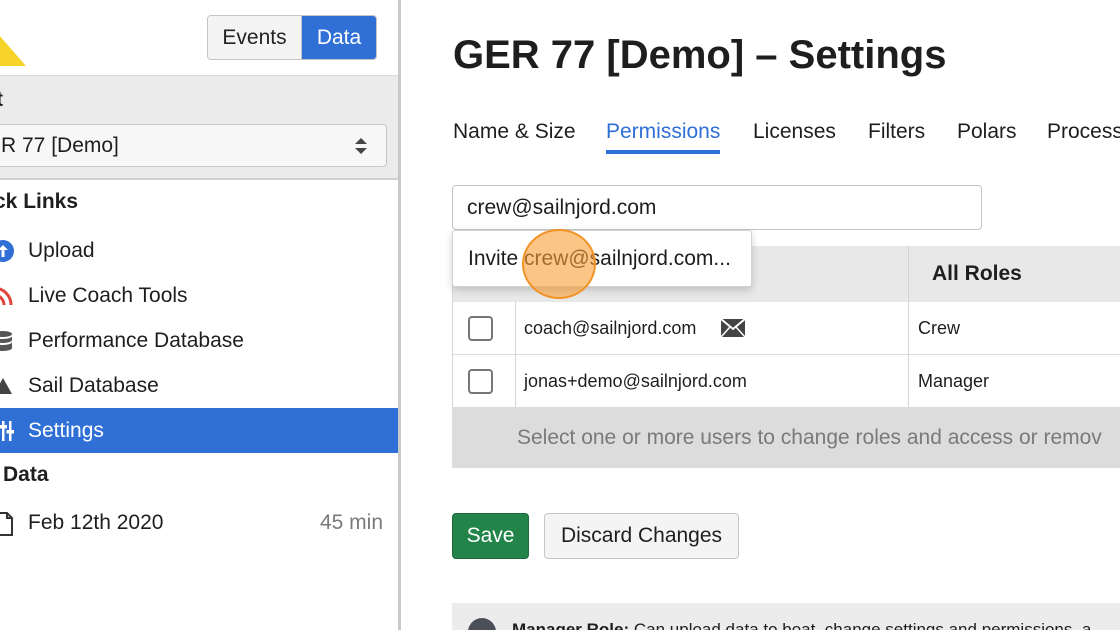  I want to click on logo-icon, so click(13, 51).